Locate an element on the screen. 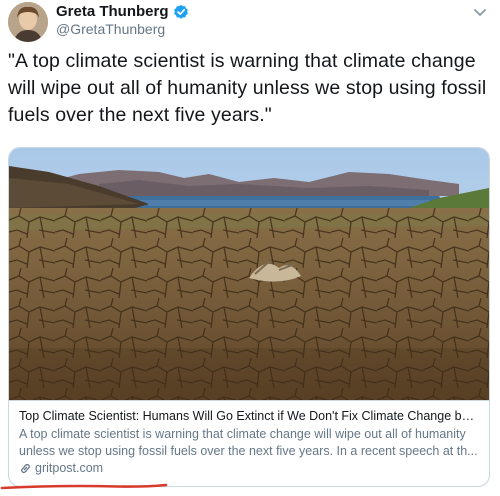 The image size is (500, 496). verified-badge-icon is located at coordinates (181, 12).